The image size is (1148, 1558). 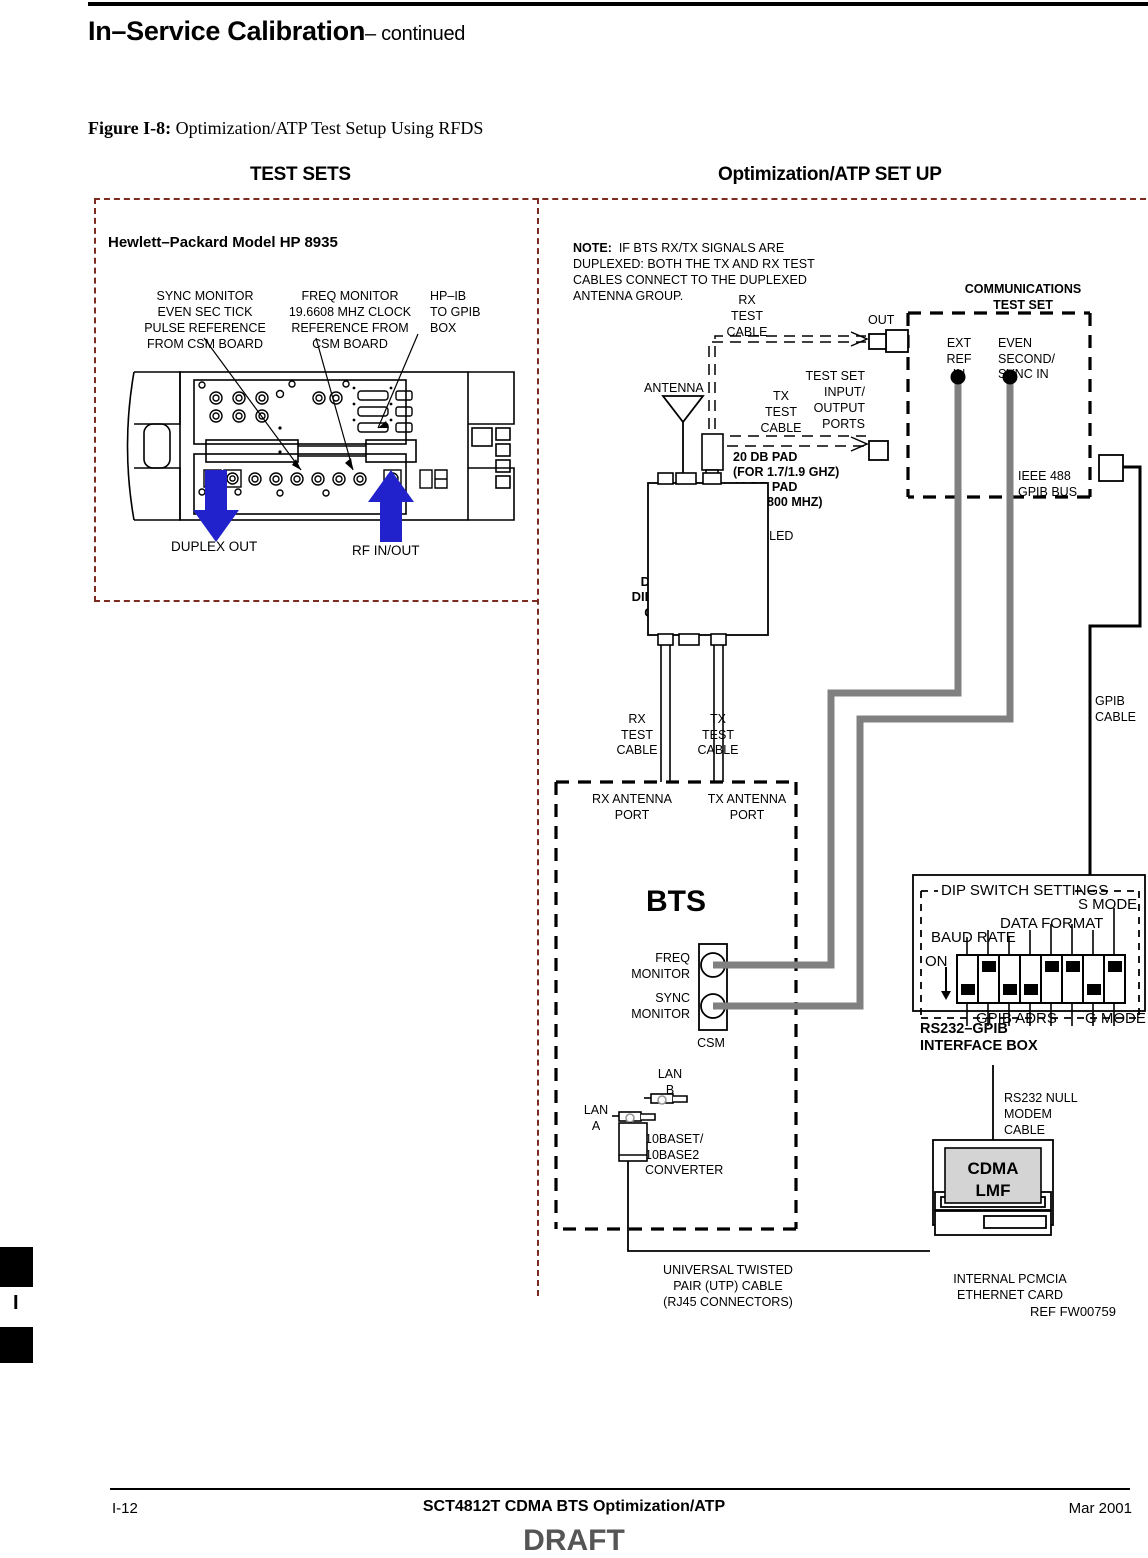 What do you see at coordinates (1010, 377) in the screenshot?
I see `even-second-sync-in-terminal` at bounding box center [1010, 377].